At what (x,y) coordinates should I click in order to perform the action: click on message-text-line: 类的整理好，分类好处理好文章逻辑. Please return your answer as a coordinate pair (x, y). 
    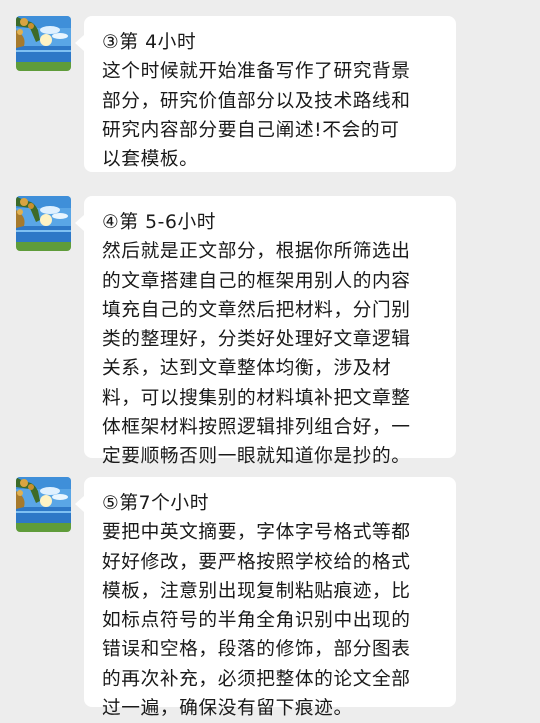
    Looking at the image, I should click on (256, 340).